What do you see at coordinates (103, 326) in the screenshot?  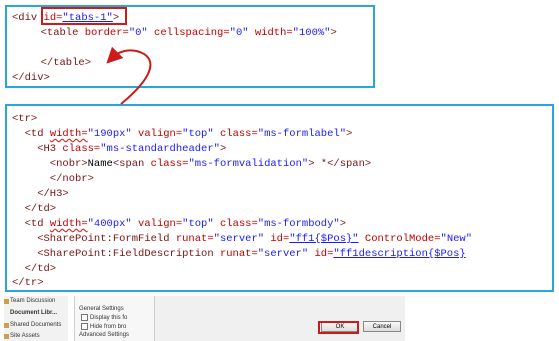 I see `hide-option: Hide from bro` at bounding box center [103, 326].